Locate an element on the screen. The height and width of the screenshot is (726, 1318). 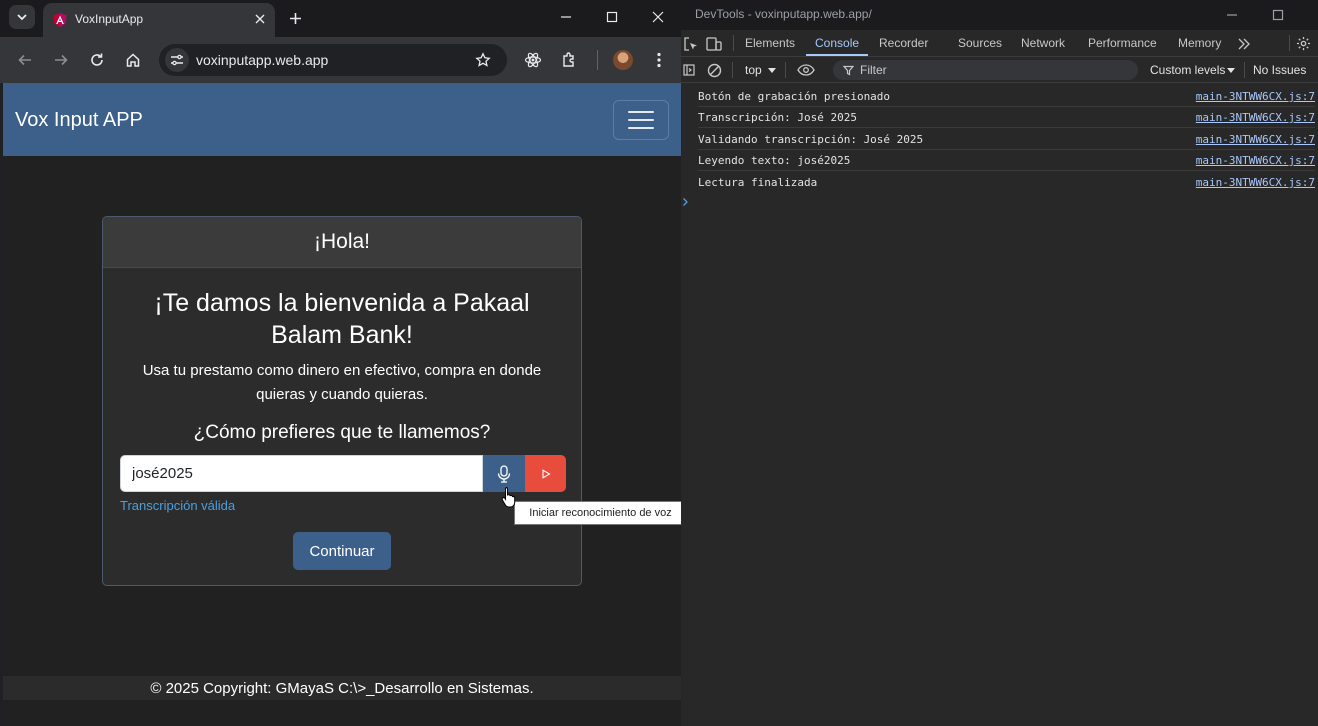
app-navbar: Vox Input APP is located at coordinates (342, 119).